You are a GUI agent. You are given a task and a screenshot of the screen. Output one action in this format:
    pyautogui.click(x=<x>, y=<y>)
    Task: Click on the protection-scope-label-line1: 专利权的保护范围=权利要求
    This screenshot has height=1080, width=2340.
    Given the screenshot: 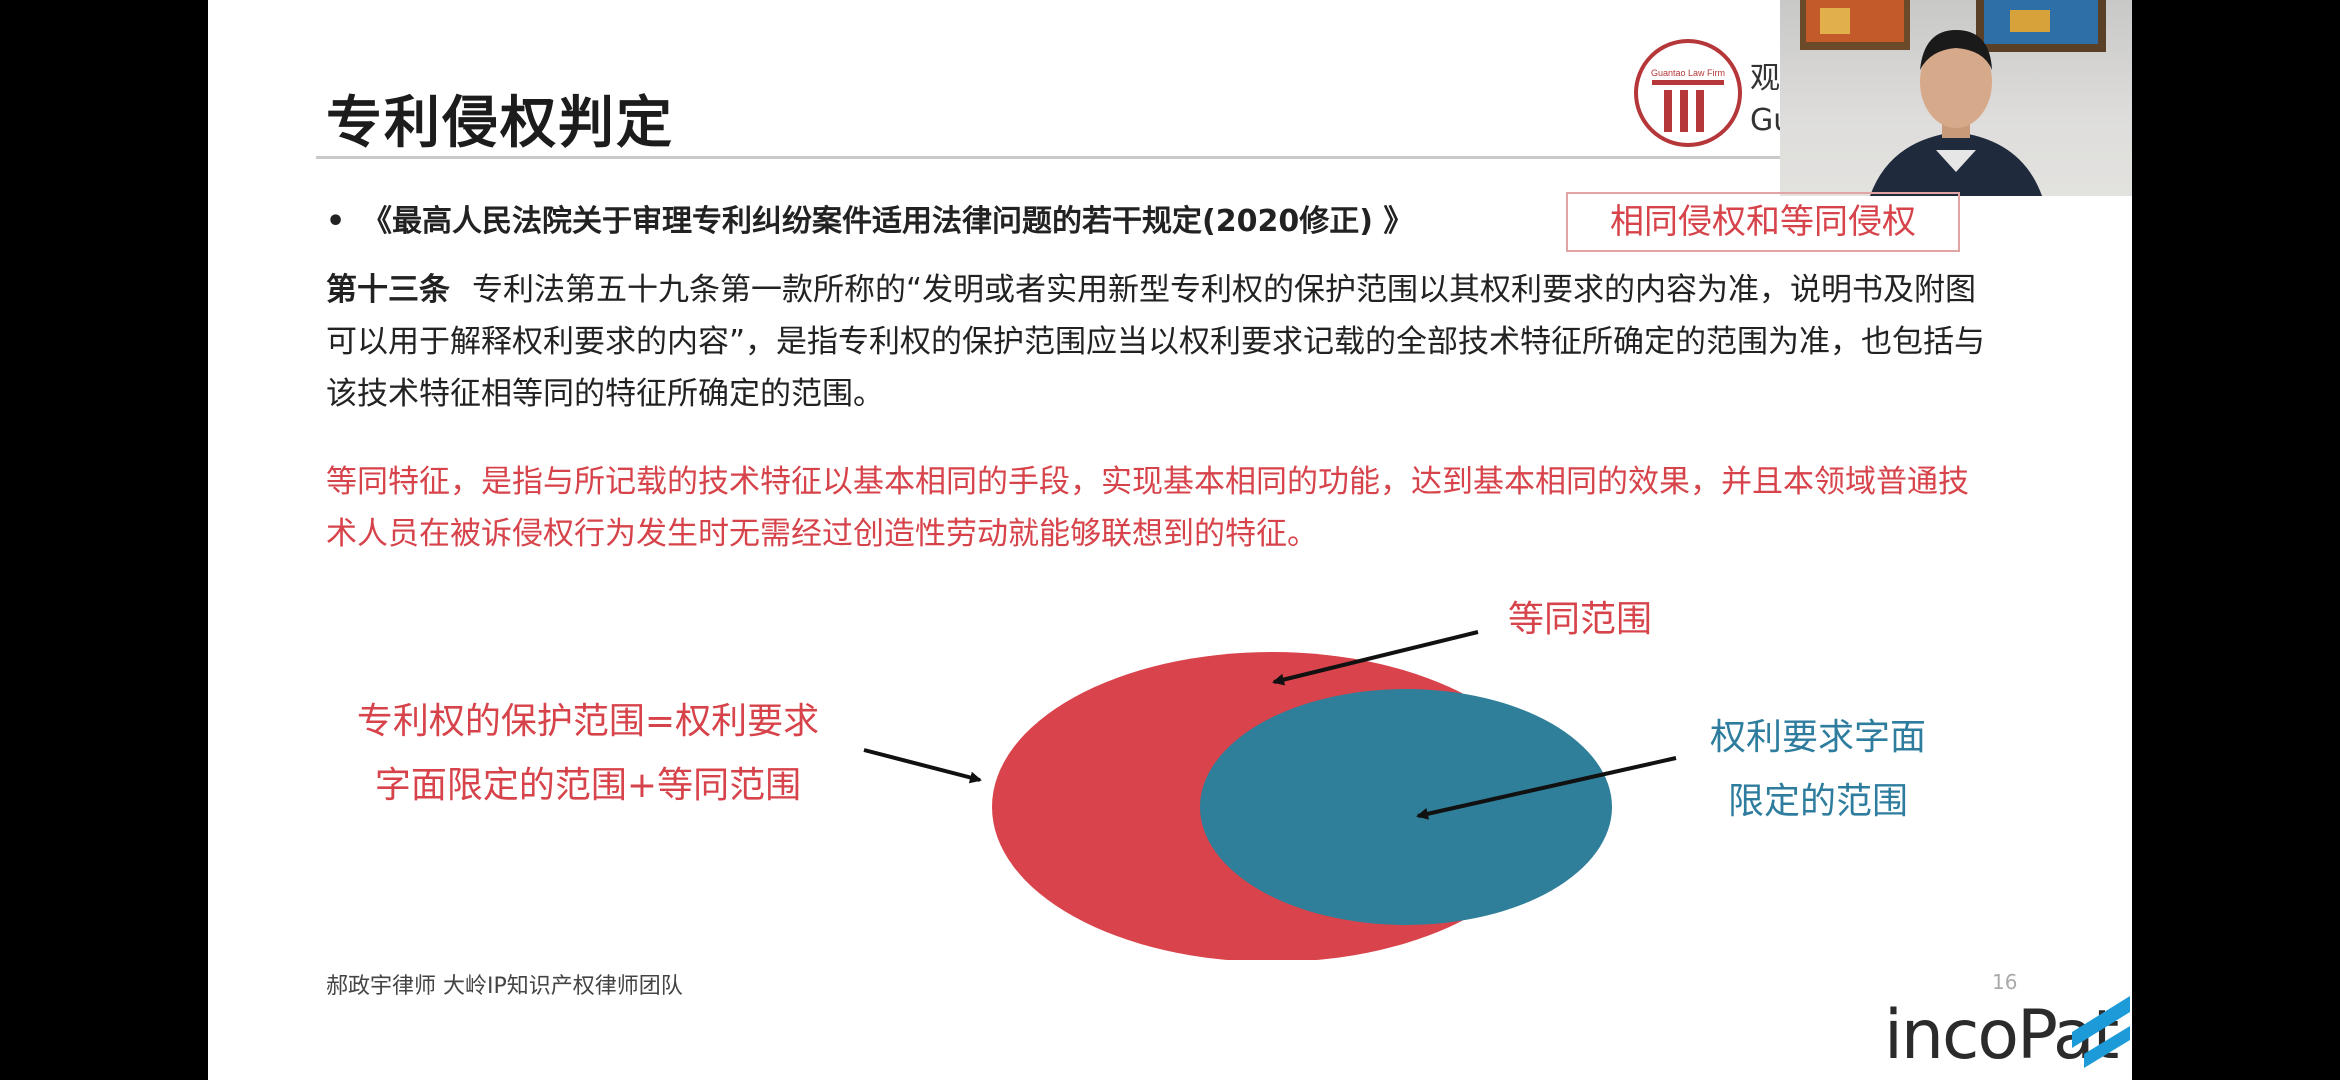 What is the action you would take?
    pyautogui.click(x=588, y=721)
    